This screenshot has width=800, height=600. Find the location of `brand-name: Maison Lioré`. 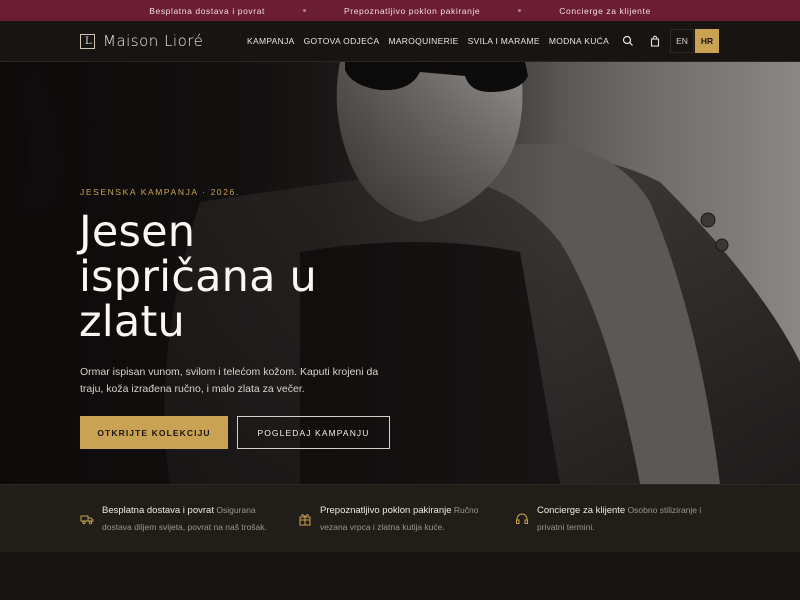

brand-name: Maison Lioré is located at coordinates (153, 41).